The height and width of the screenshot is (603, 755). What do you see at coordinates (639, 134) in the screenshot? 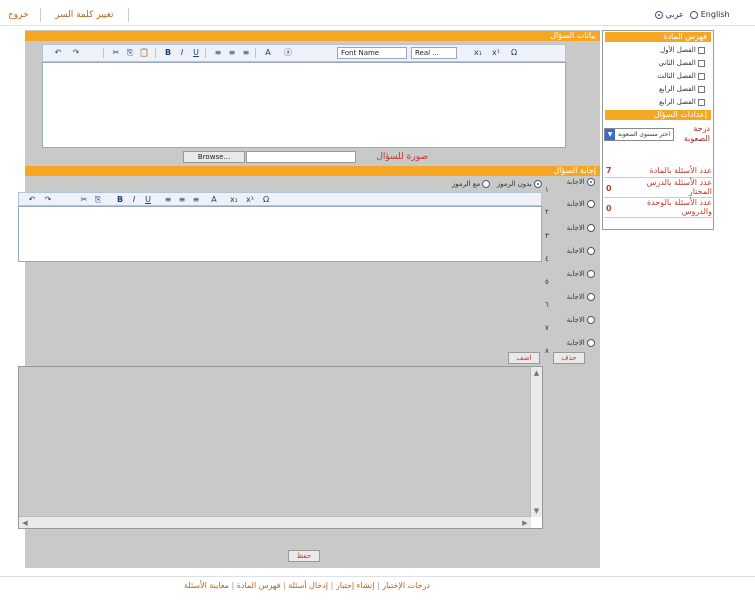
I see `difficulty-select: اختر مستوى الصعوبة ▼` at bounding box center [639, 134].